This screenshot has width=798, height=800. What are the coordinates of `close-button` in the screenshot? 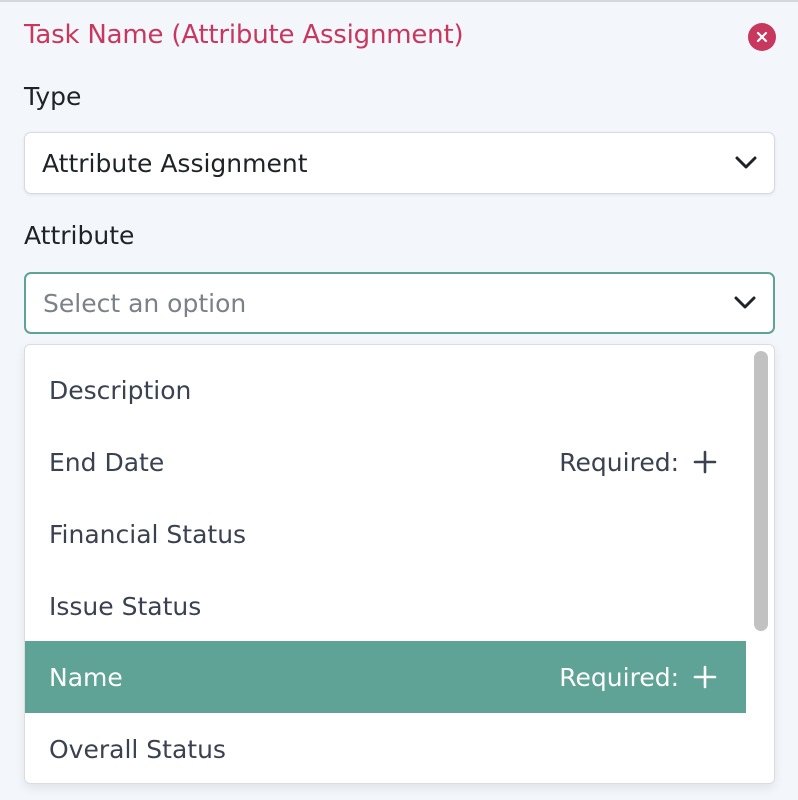 It's located at (762, 37).